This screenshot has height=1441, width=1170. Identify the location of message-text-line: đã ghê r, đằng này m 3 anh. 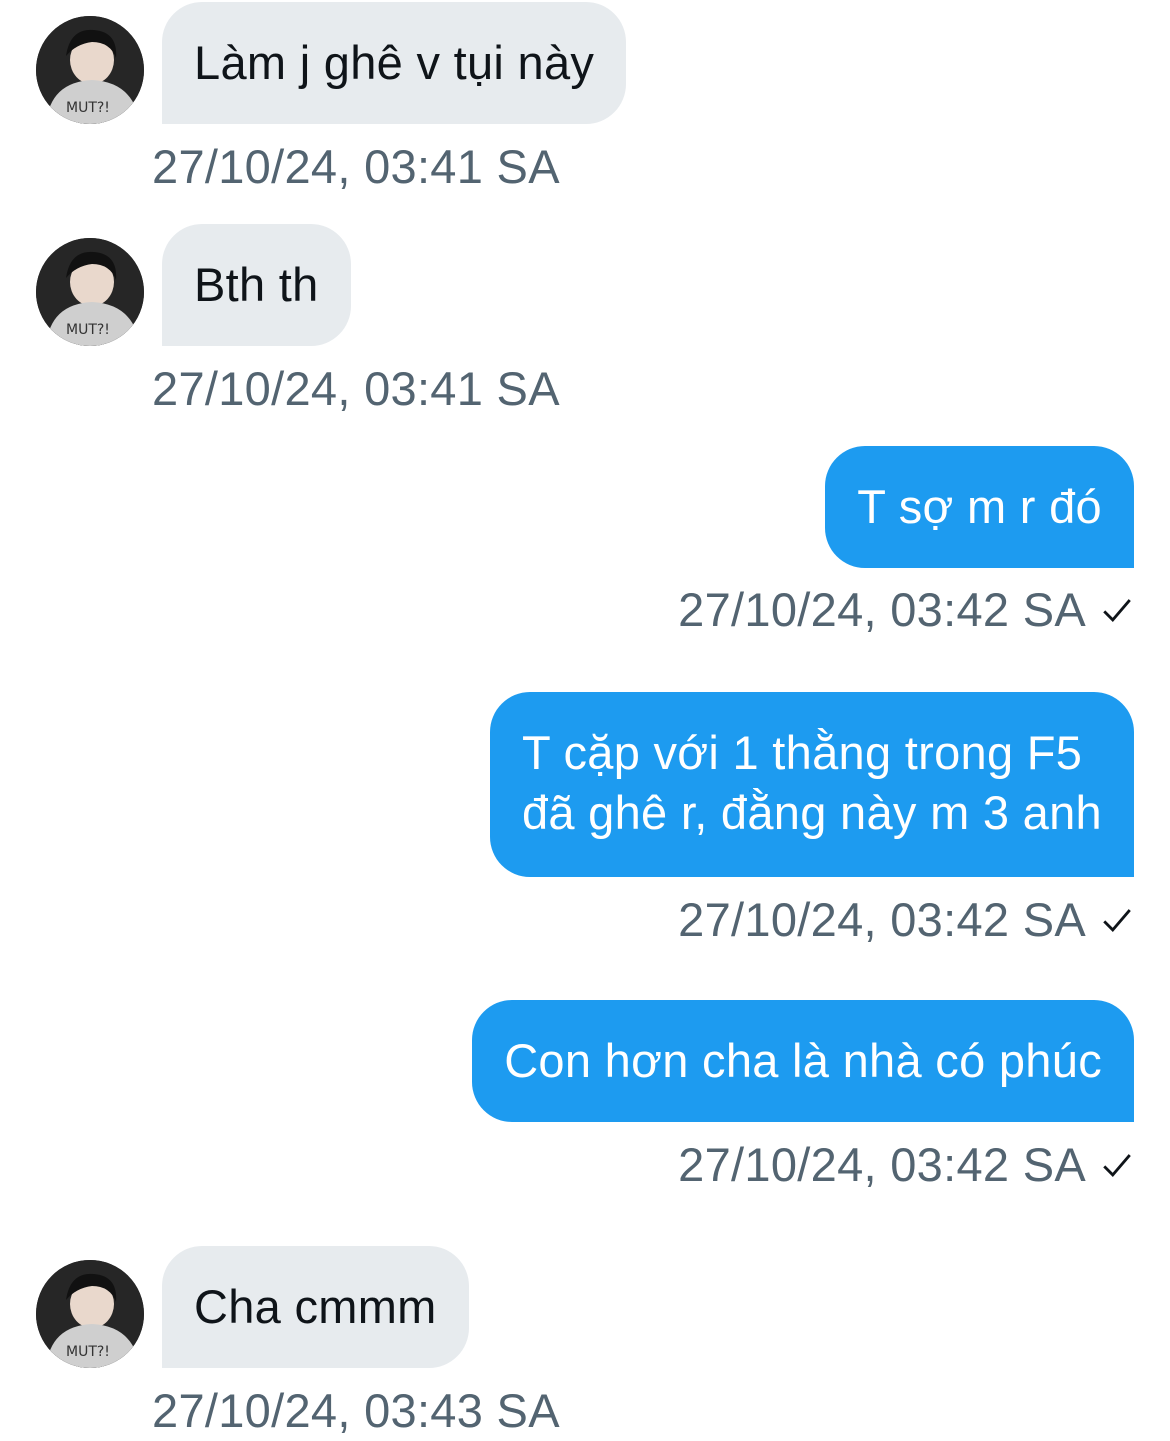
(811, 812).